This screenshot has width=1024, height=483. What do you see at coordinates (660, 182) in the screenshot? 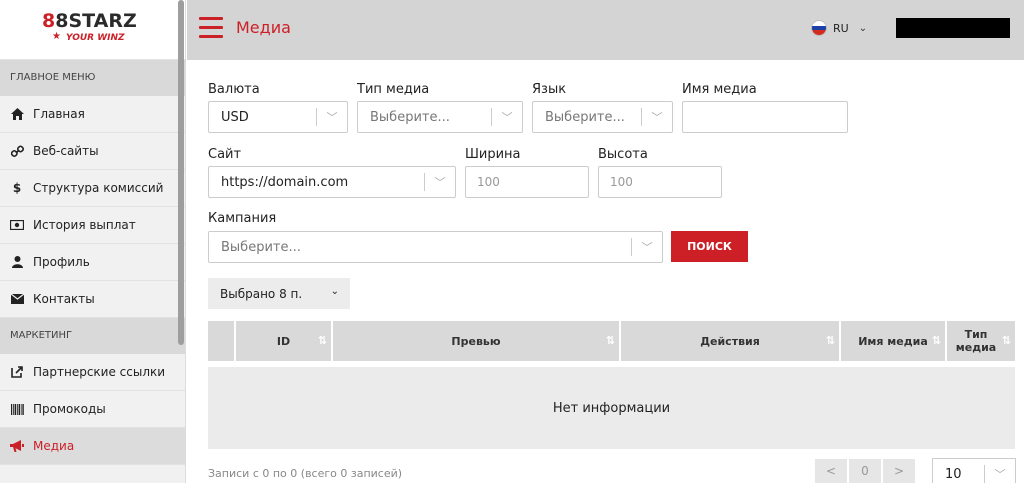
I see `height-input: 100` at bounding box center [660, 182].